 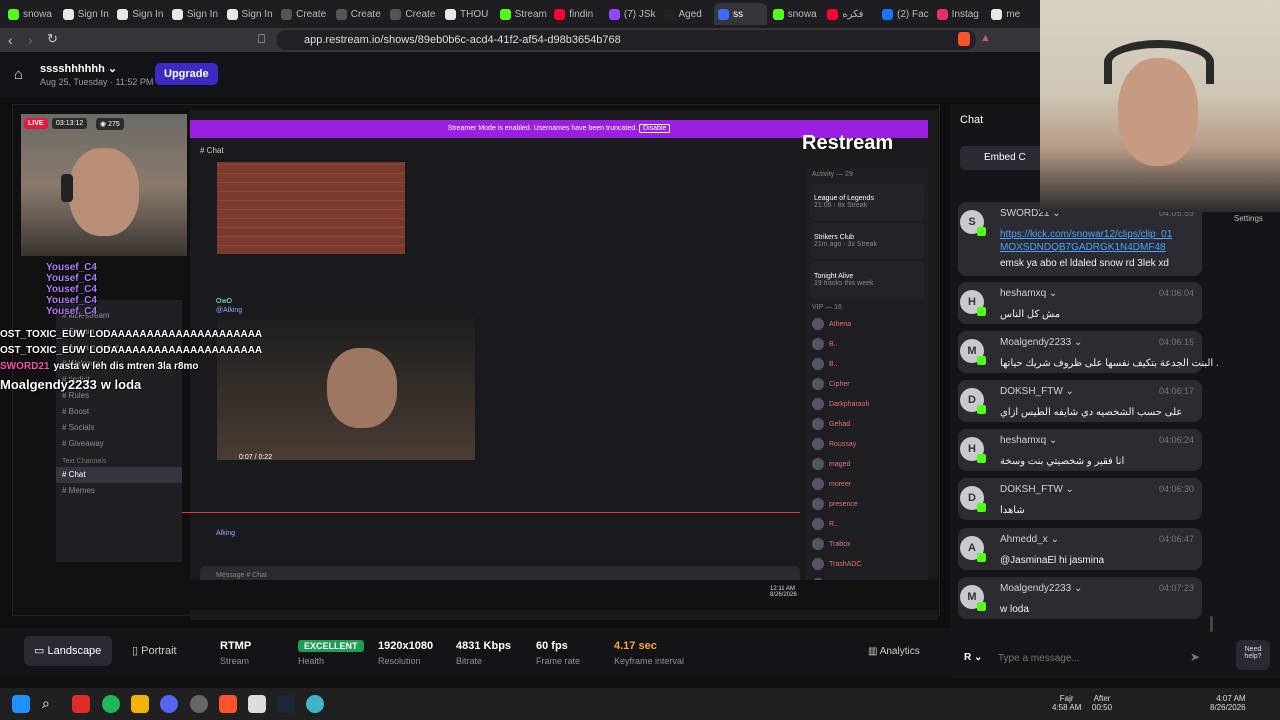 I want to click on chat-scrollbar, so click(x=1211, y=624).